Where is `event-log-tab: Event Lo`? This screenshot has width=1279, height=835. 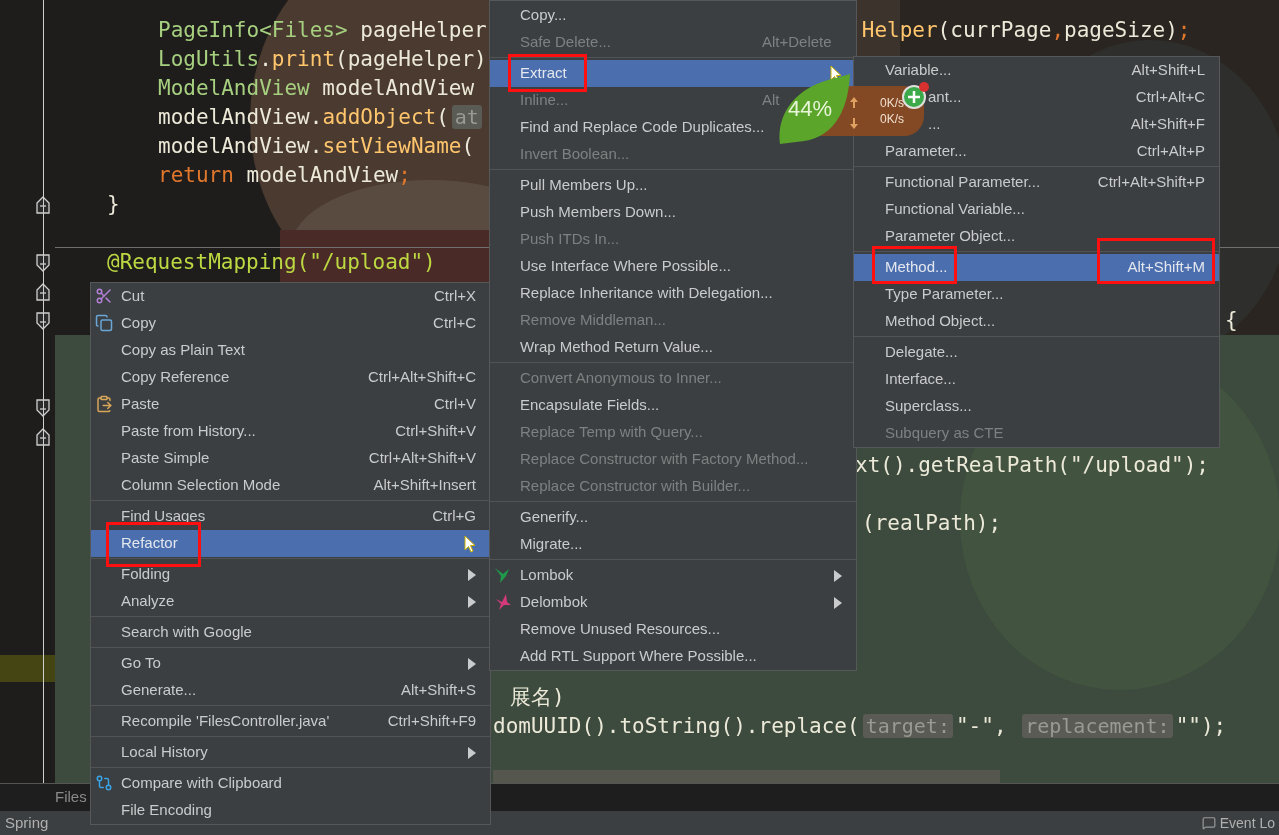
event-log-tab: Event Lo is located at coordinates (1247, 823).